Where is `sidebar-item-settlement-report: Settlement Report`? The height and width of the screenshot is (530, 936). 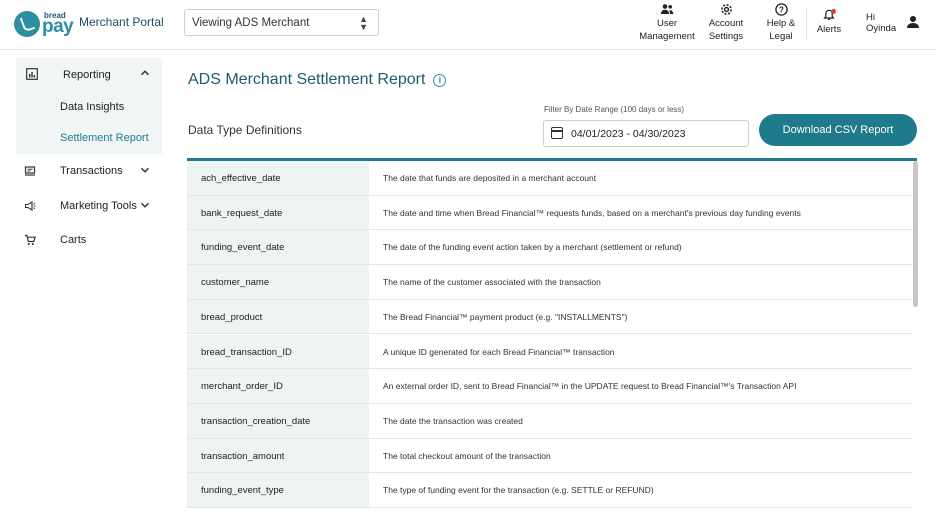 sidebar-item-settlement-report: Settlement Report is located at coordinates (104, 138).